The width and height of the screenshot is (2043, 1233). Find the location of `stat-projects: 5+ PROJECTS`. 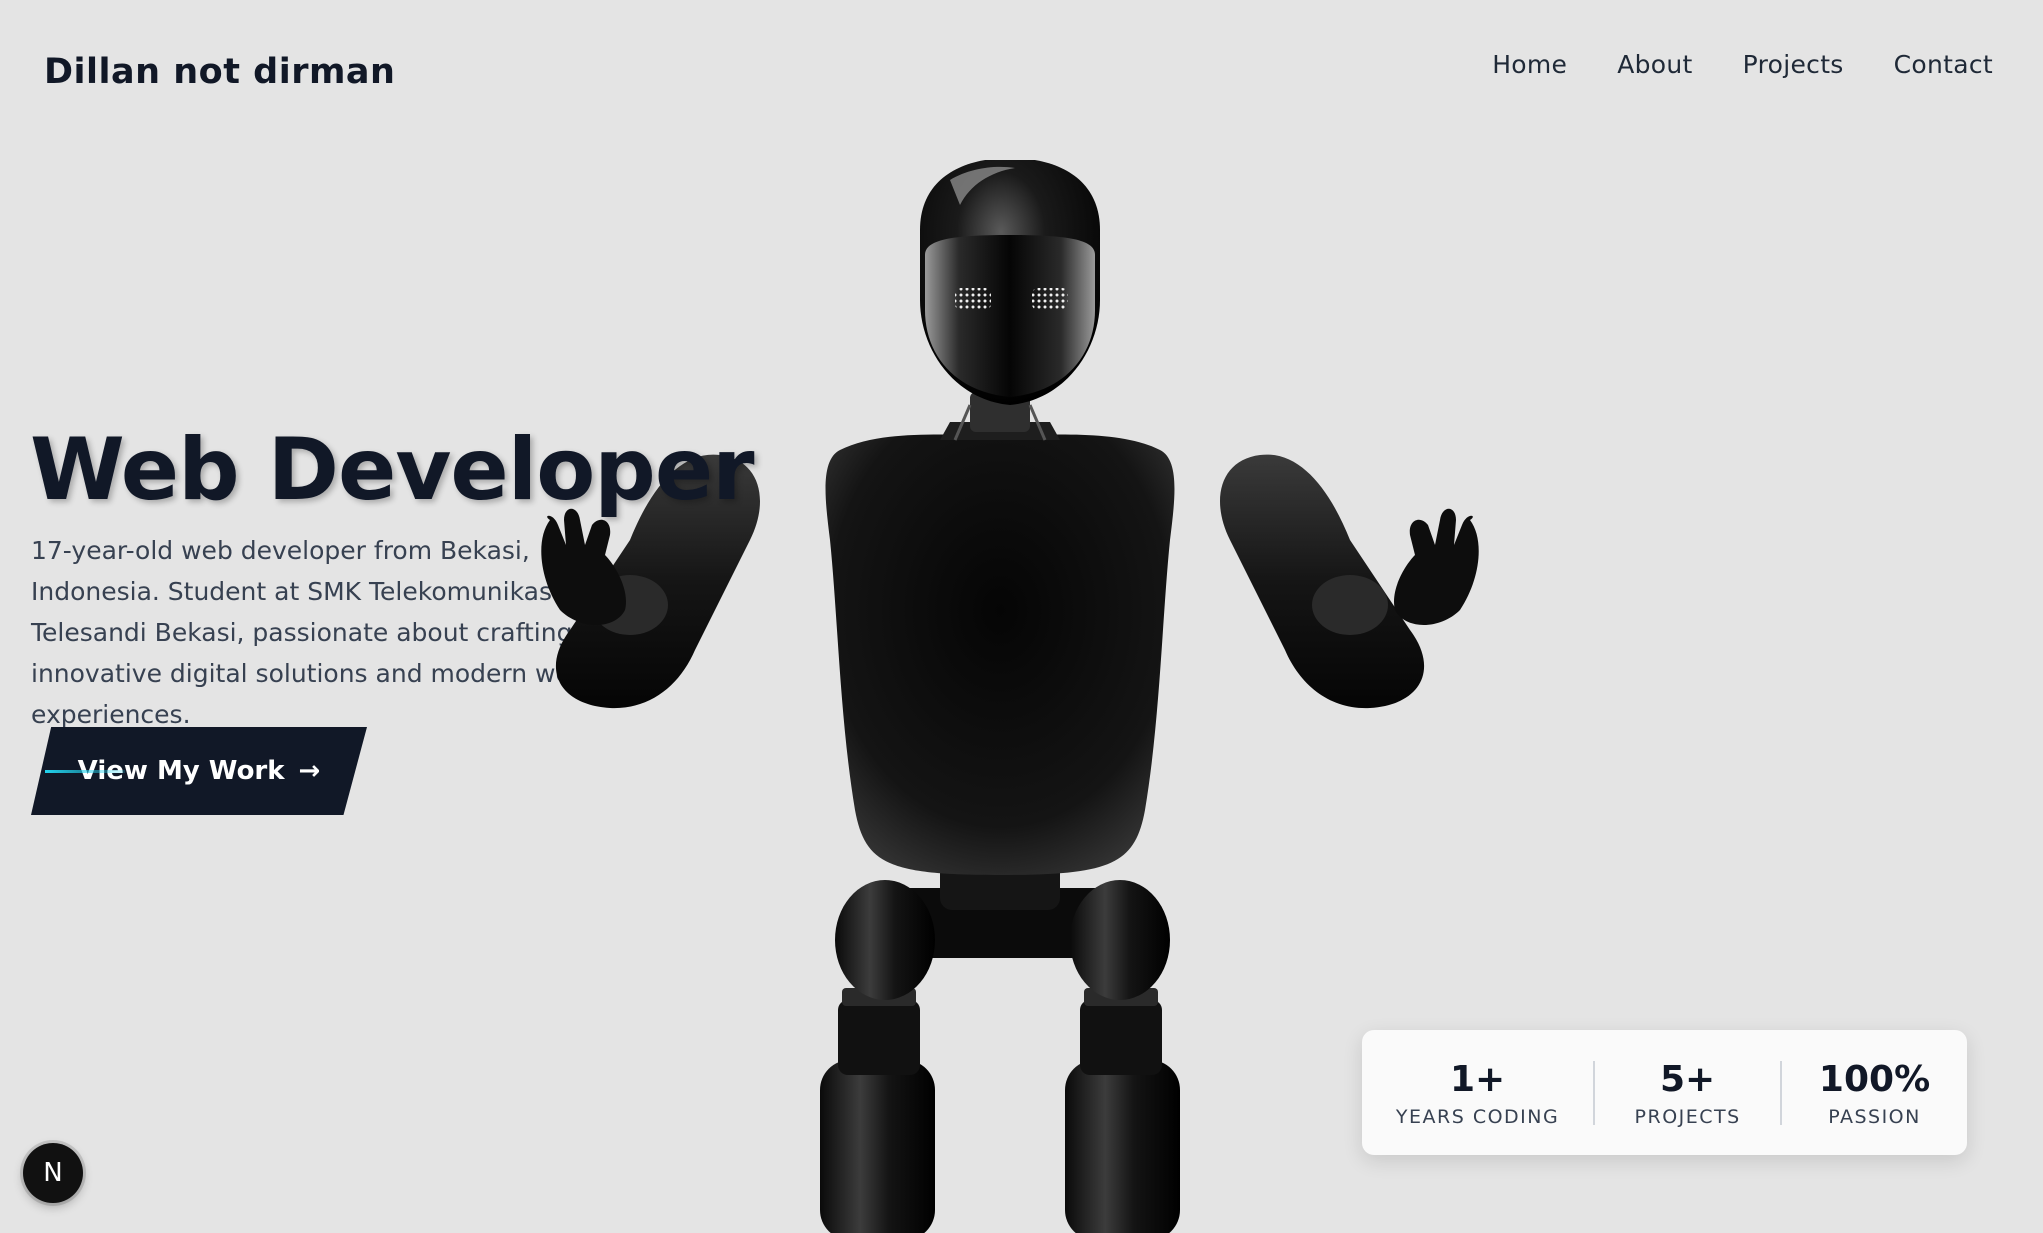

stat-projects: 5+ PROJECTS is located at coordinates (1687, 1092).